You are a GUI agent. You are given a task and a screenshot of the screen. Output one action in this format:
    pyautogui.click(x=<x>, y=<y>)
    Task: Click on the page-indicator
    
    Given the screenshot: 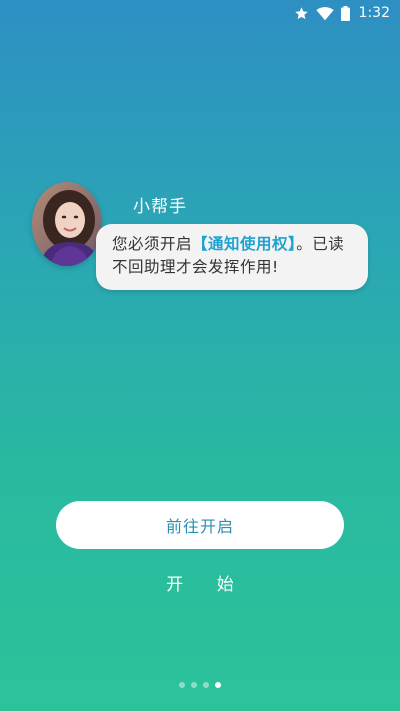 What is the action you would take?
    pyautogui.click(x=200, y=685)
    